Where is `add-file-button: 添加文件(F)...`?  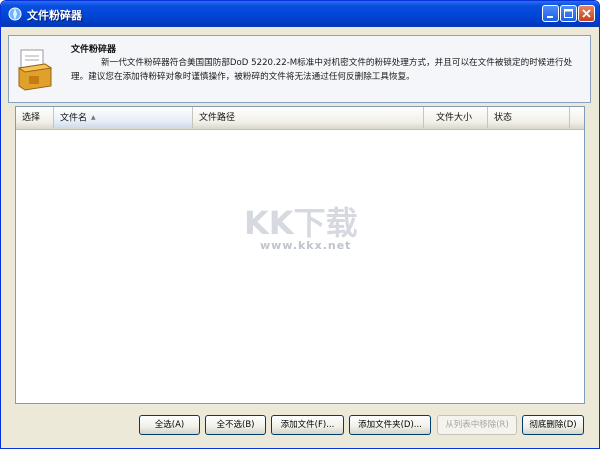
add-file-button: 添加文件(F)... is located at coordinates (307, 425).